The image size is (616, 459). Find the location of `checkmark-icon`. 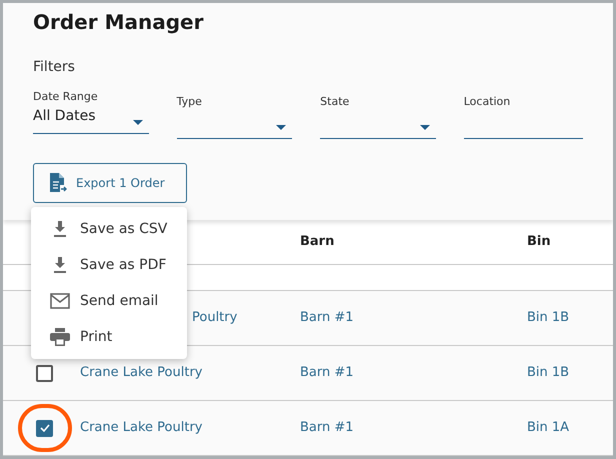

checkmark-icon is located at coordinates (44, 428).